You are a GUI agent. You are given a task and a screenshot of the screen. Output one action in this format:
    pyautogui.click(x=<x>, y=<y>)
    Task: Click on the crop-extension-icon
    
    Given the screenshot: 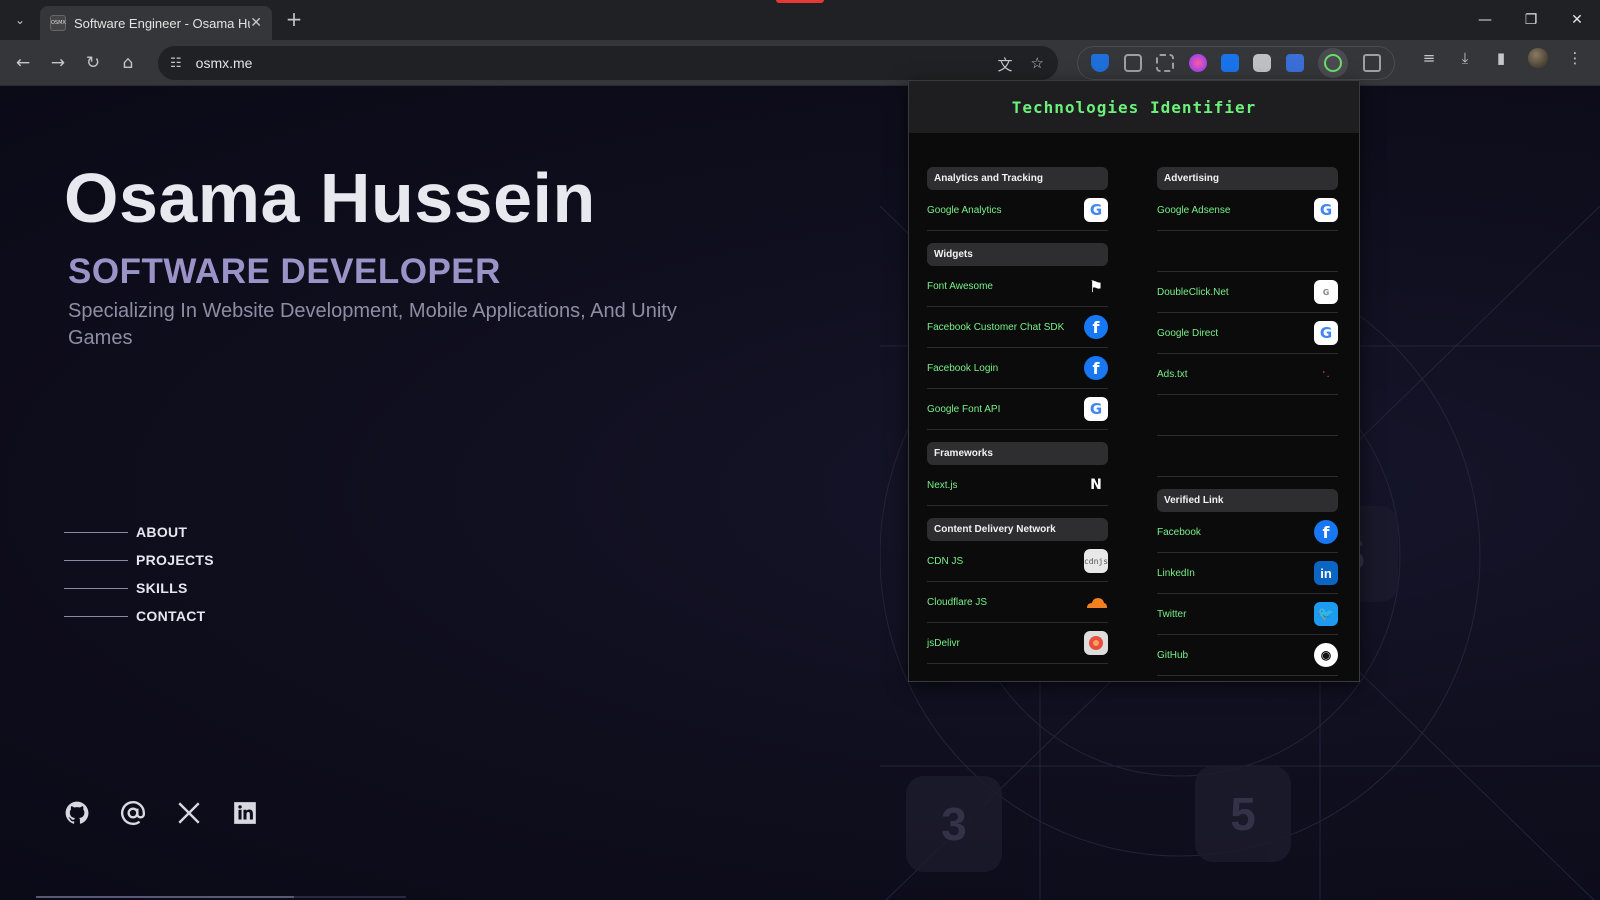 What is the action you would take?
    pyautogui.click(x=1165, y=63)
    